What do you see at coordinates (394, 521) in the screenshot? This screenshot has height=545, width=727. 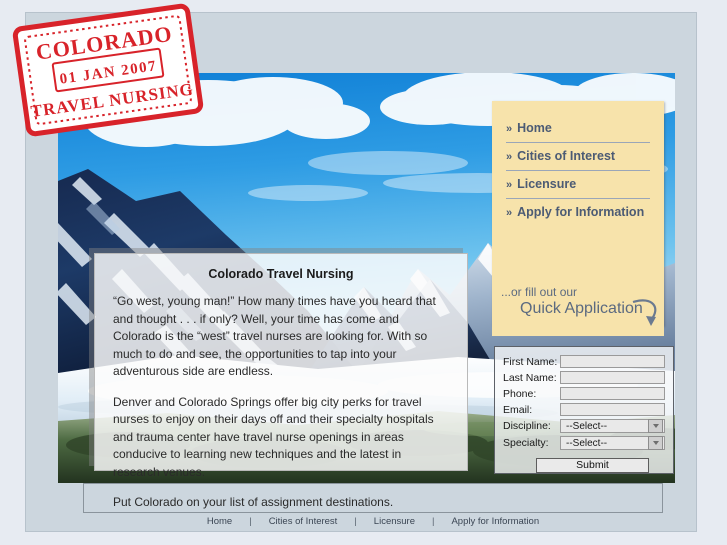 I see `footer-link-licensure: Licensure` at bounding box center [394, 521].